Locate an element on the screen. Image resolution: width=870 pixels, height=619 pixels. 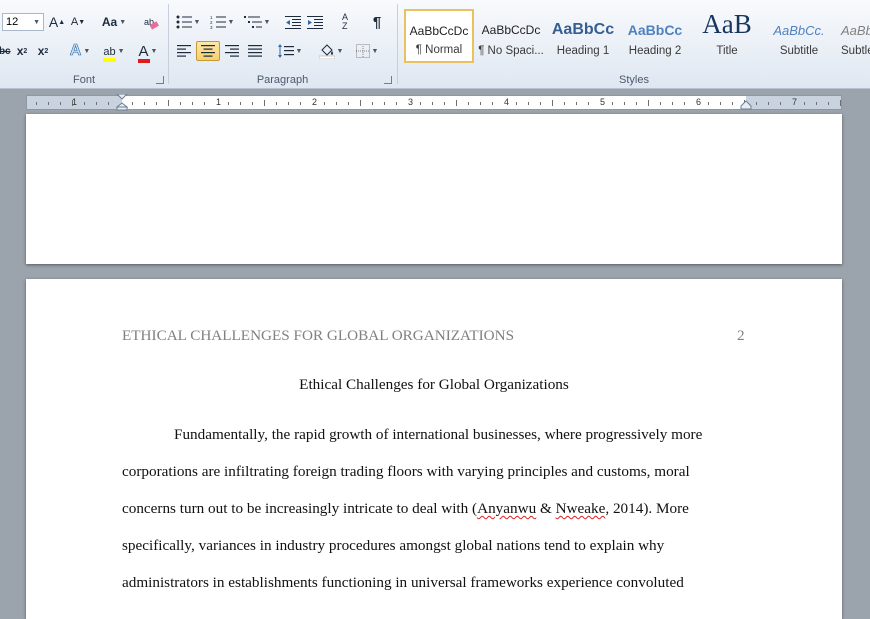
clear-formatting-button: ab is located at coordinates (151, 22).